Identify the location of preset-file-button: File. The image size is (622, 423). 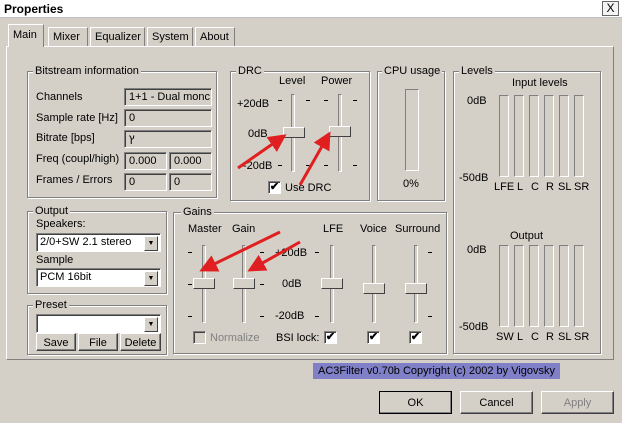
(98, 342).